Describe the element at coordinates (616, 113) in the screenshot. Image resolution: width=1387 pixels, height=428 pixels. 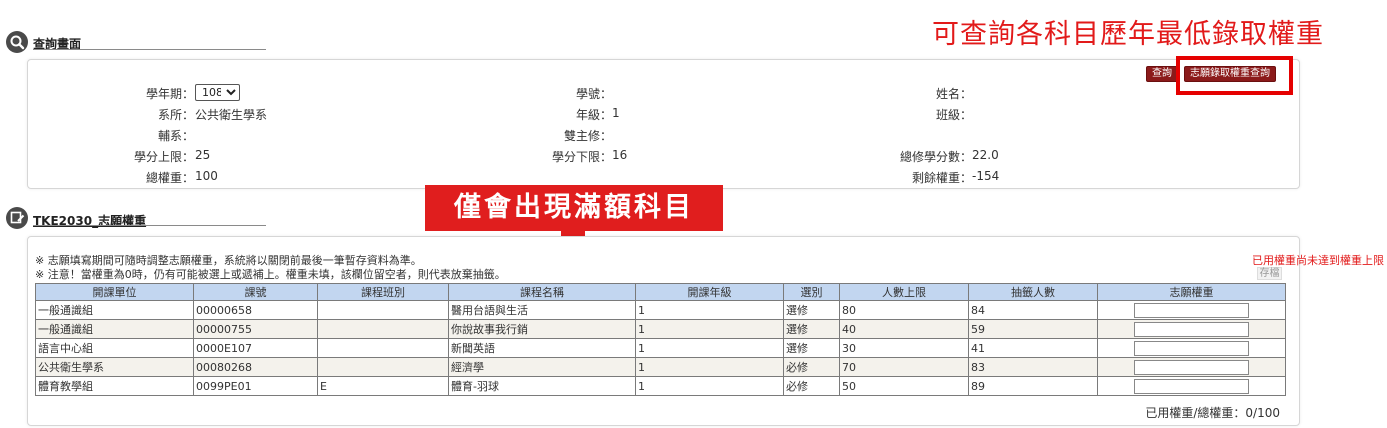
I see `grade-value: 1` at that location.